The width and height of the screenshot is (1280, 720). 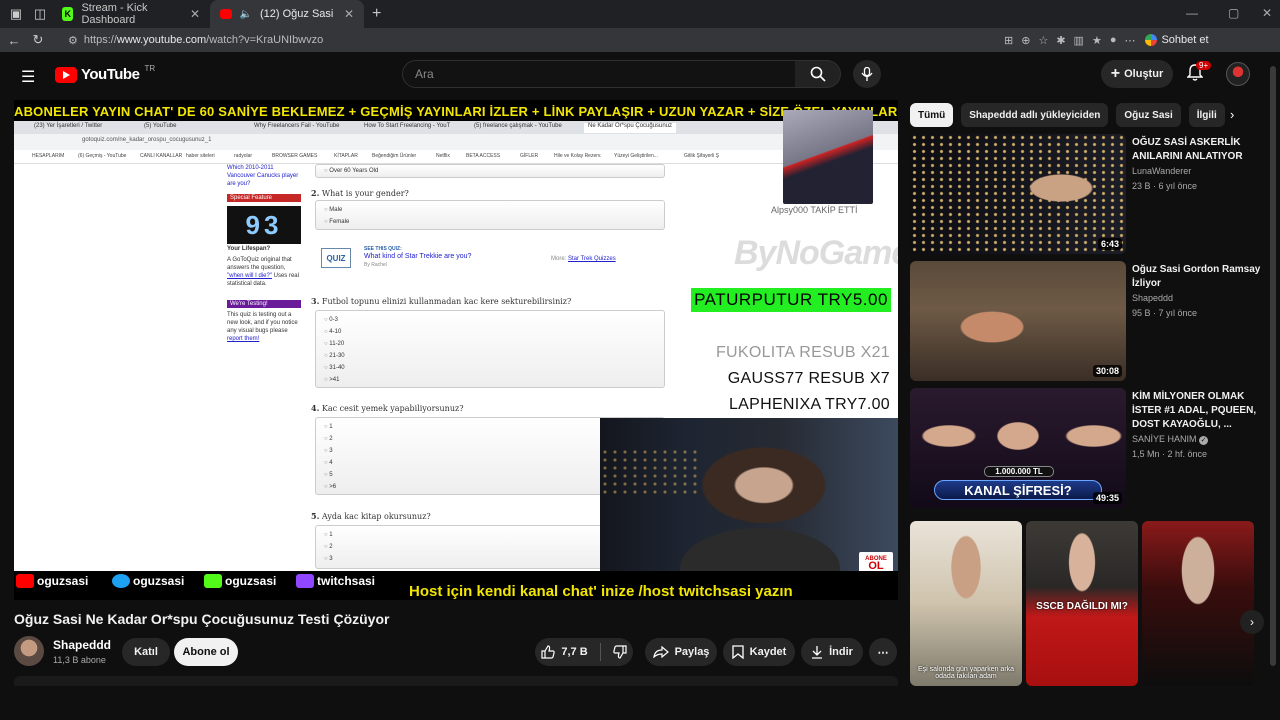 What do you see at coordinates (1273, 366) in the screenshot?
I see `scrollbar-thumb` at bounding box center [1273, 366].